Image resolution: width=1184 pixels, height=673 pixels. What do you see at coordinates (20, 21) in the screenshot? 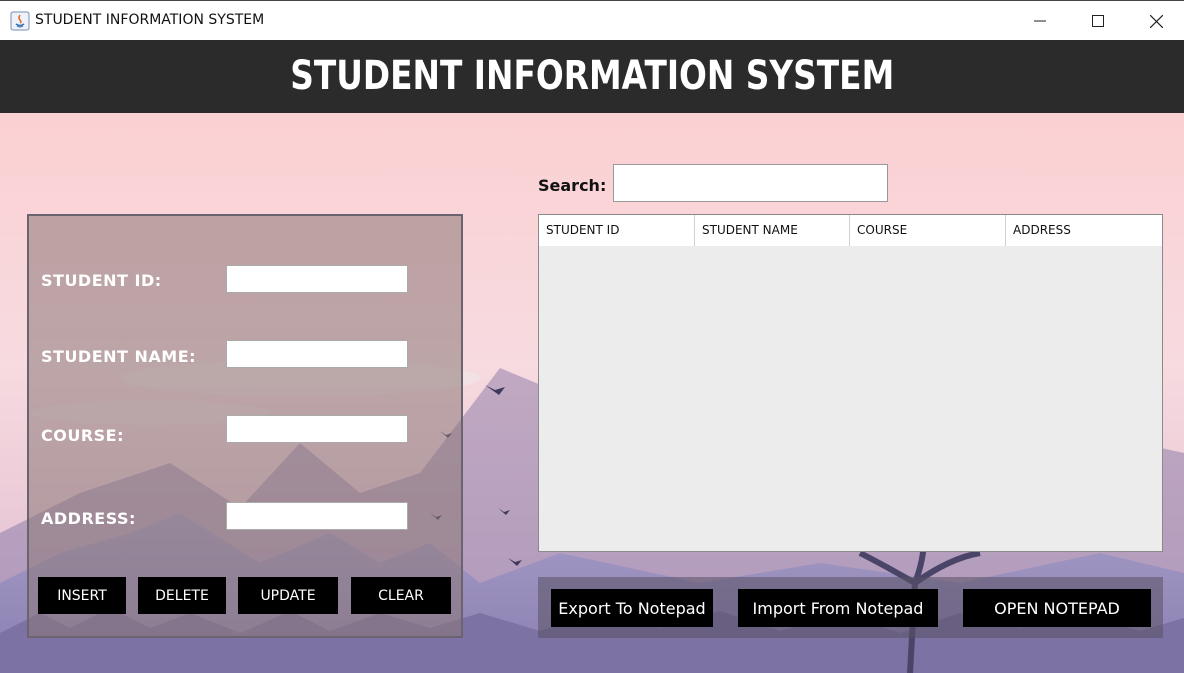
I see `java-app-icon` at bounding box center [20, 21].